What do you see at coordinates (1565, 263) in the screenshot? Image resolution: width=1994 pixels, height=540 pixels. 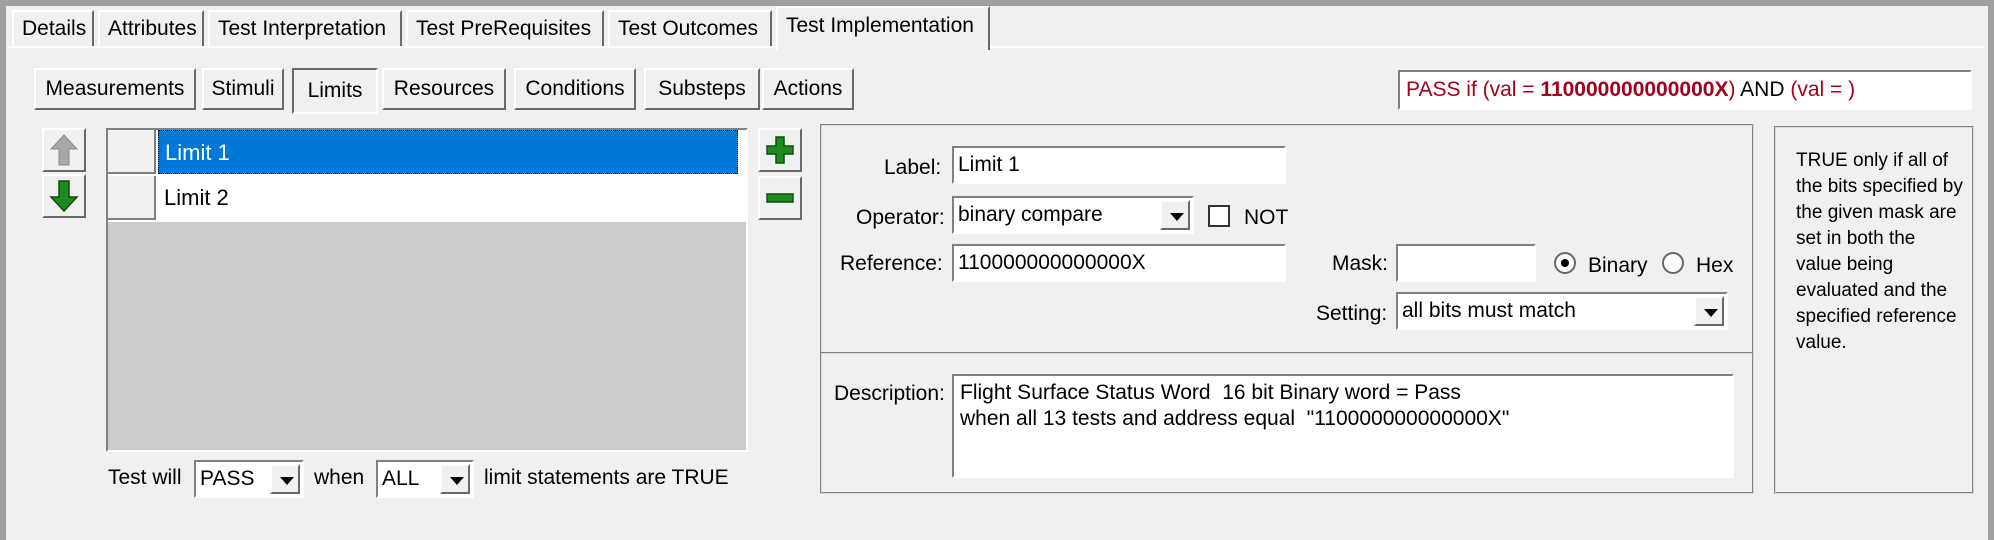 I see `binary-radio` at bounding box center [1565, 263].